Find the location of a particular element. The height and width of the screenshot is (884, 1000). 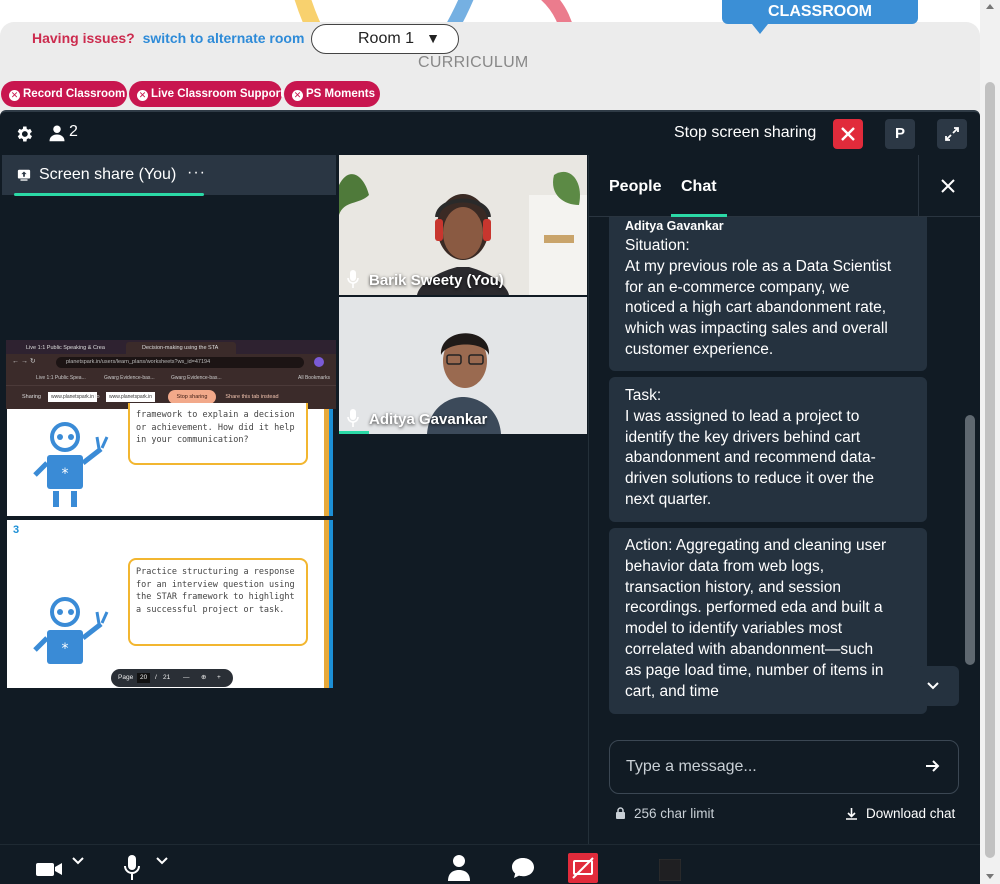

card-number: 3 is located at coordinates (16, 530).